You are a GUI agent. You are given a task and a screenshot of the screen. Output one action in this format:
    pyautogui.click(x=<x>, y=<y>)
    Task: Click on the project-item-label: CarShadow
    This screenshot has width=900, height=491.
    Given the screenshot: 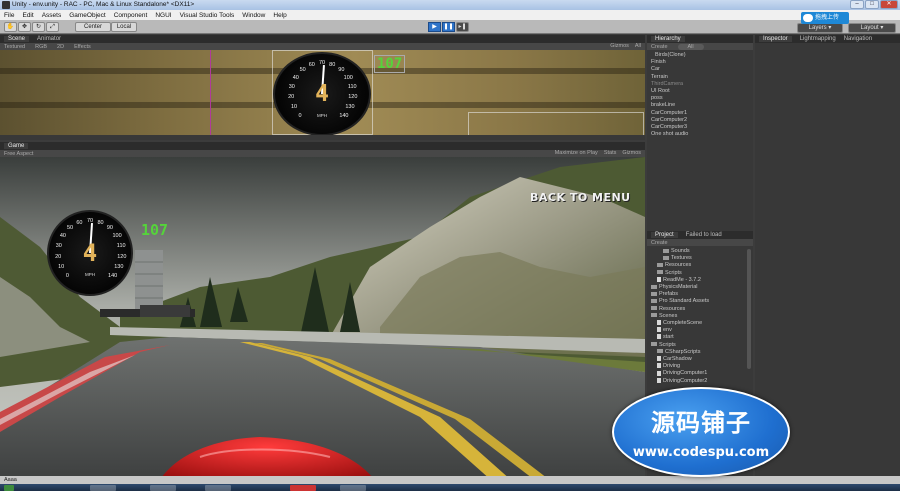 What is the action you would take?
    pyautogui.click(x=677, y=359)
    